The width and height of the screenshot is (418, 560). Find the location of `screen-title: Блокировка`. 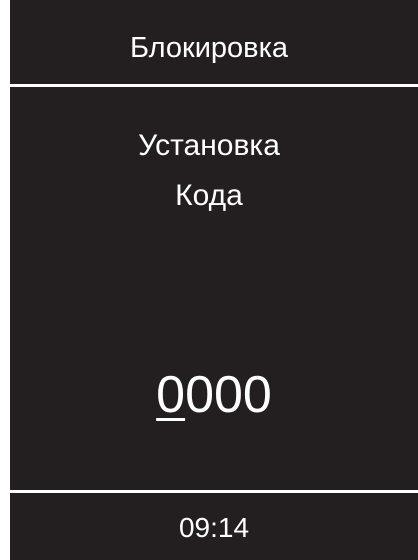

screen-title: Блокировка is located at coordinates (209, 48).